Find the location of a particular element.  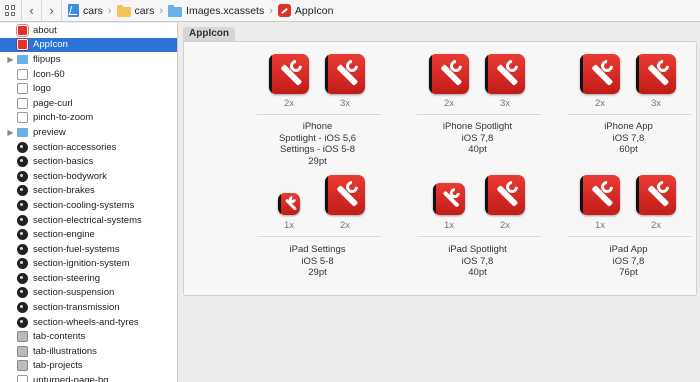

icon-wells: 2x 3x is located at coordinates (632, 80).